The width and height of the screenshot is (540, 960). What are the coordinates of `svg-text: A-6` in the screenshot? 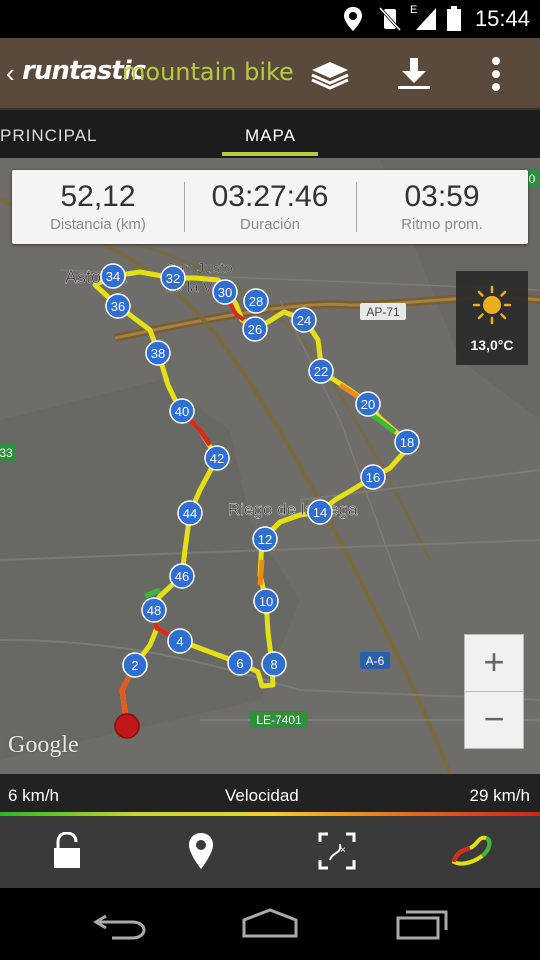 It's located at (375, 661).